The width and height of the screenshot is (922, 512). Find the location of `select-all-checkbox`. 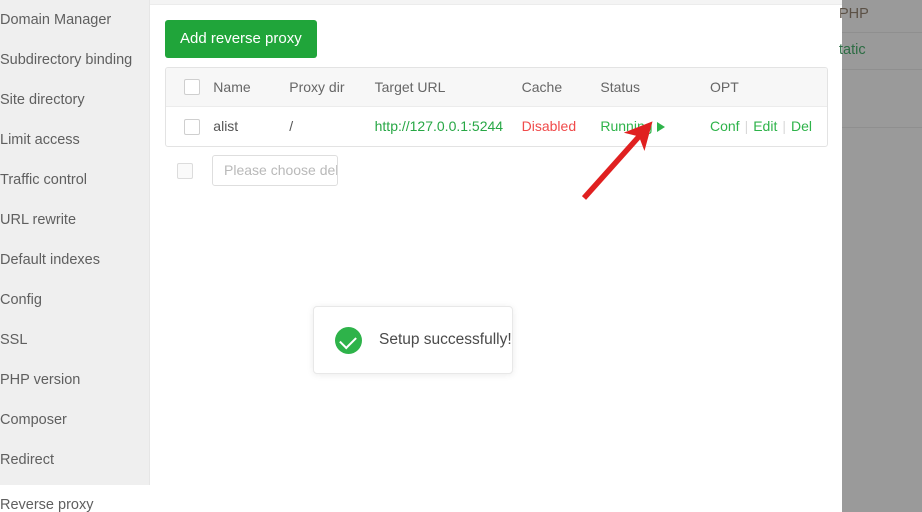

select-all-checkbox is located at coordinates (192, 87).